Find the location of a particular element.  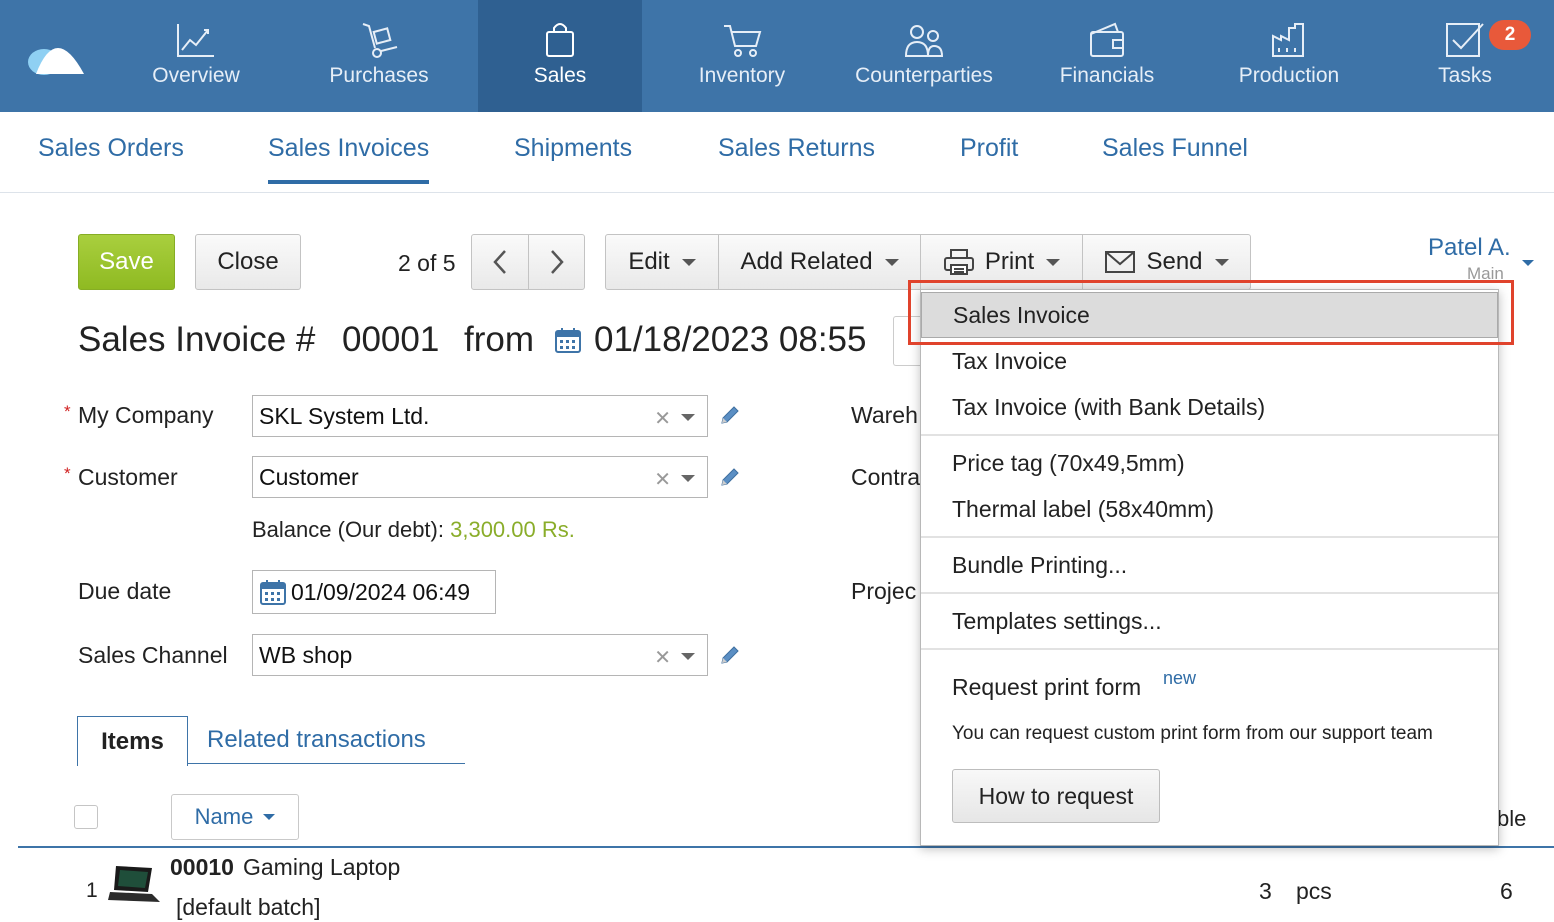

nav-tasks: Tasks is located at coordinates (1465, 56).